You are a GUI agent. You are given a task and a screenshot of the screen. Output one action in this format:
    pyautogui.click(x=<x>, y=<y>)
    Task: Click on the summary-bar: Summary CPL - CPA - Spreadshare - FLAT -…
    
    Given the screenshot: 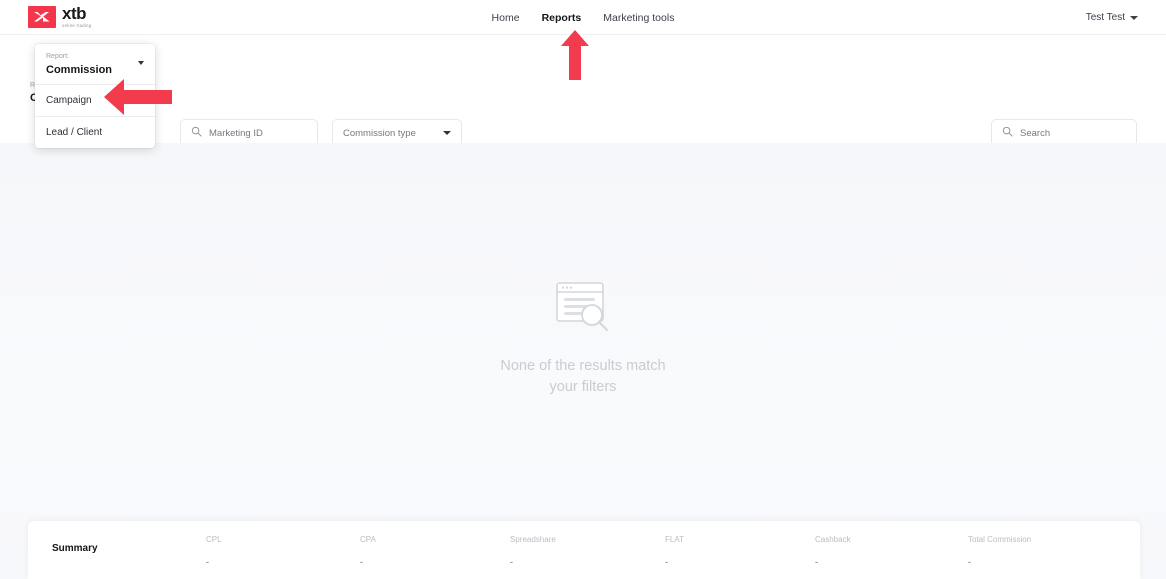 What is the action you would take?
    pyautogui.click(x=584, y=550)
    